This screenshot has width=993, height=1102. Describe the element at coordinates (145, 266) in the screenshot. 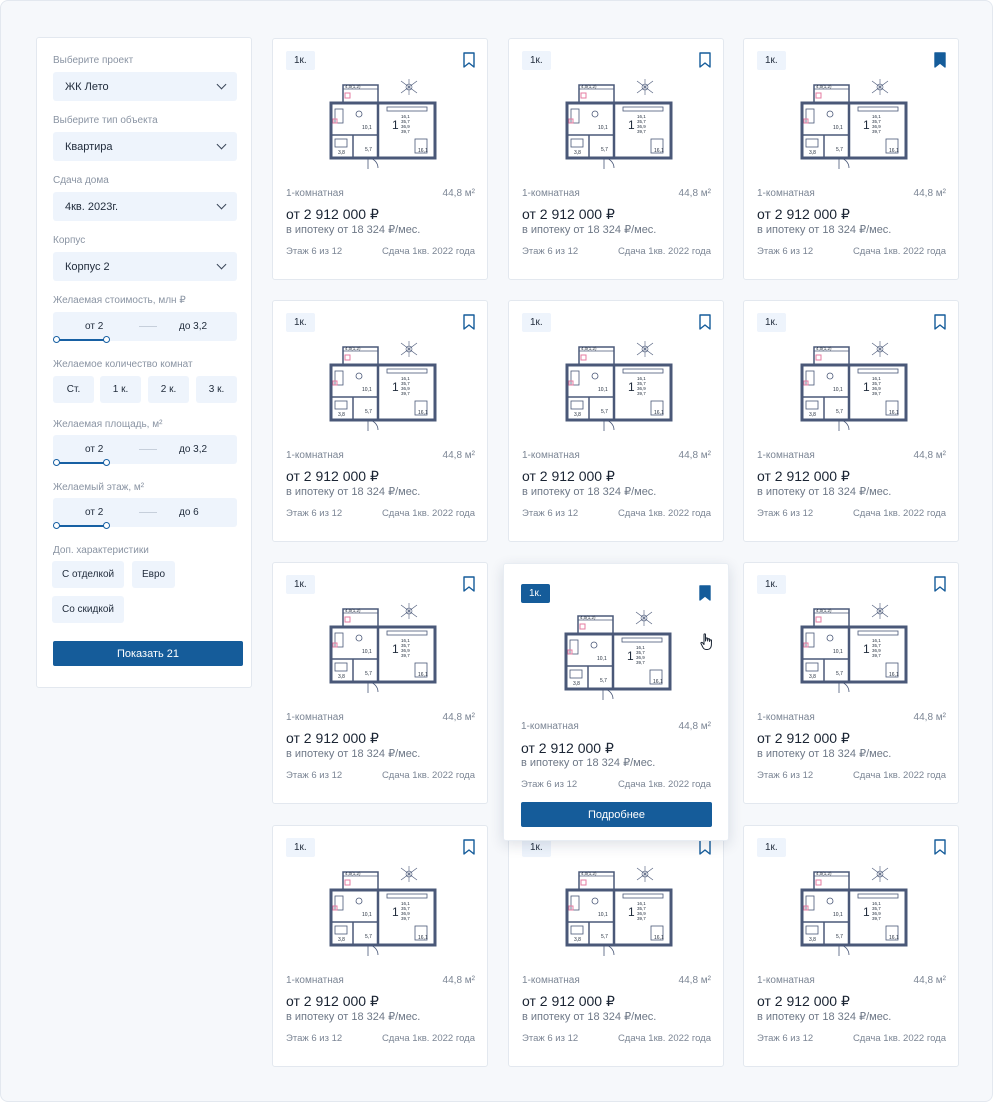

I see `building-select: Корпус 2` at that location.